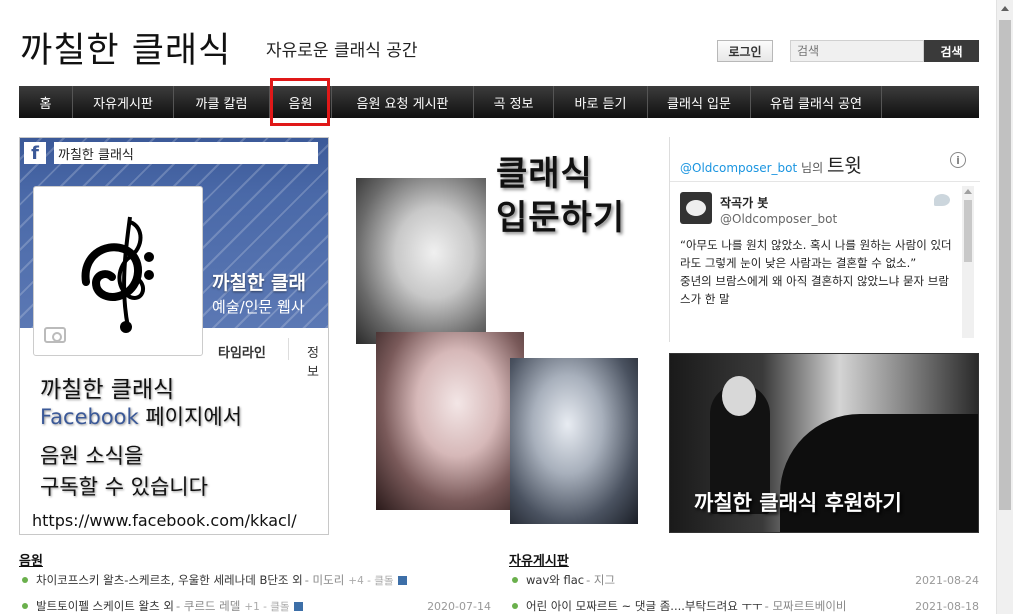  What do you see at coordinates (317, 361) in the screenshot?
I see `tab-info: 정보` at bounding box center [317, 361].